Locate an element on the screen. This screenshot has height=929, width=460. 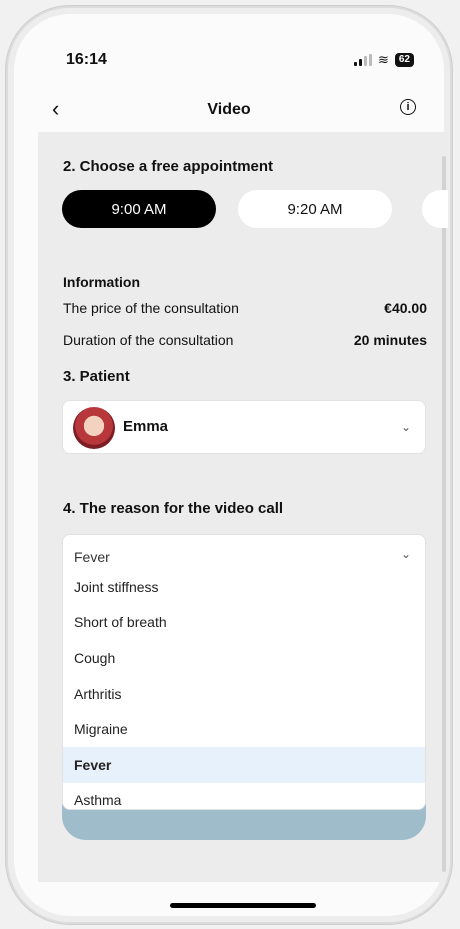
patient-select: Emma ⌄ is located at coordinates (244, 427).